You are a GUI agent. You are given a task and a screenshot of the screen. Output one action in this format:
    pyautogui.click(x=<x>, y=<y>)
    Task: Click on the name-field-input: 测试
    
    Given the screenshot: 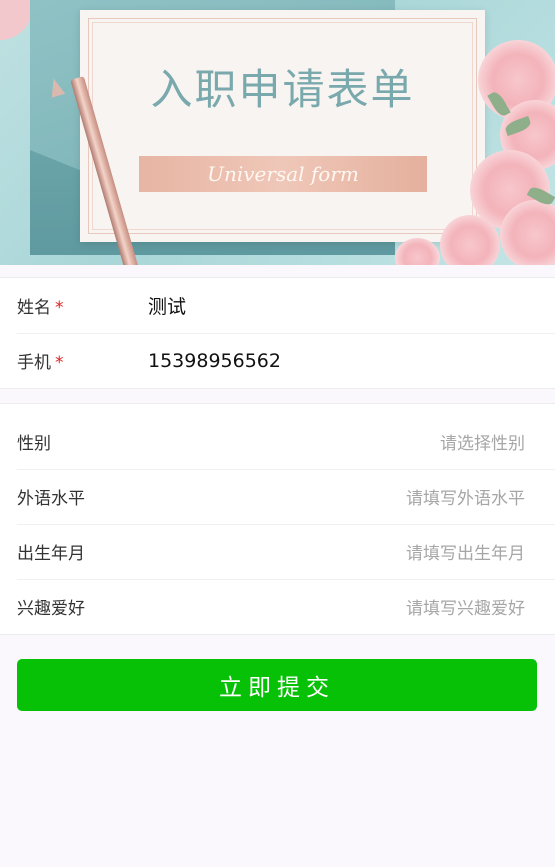 What is the action you would take?
    pyautogui.click(x=167, y=305)
    